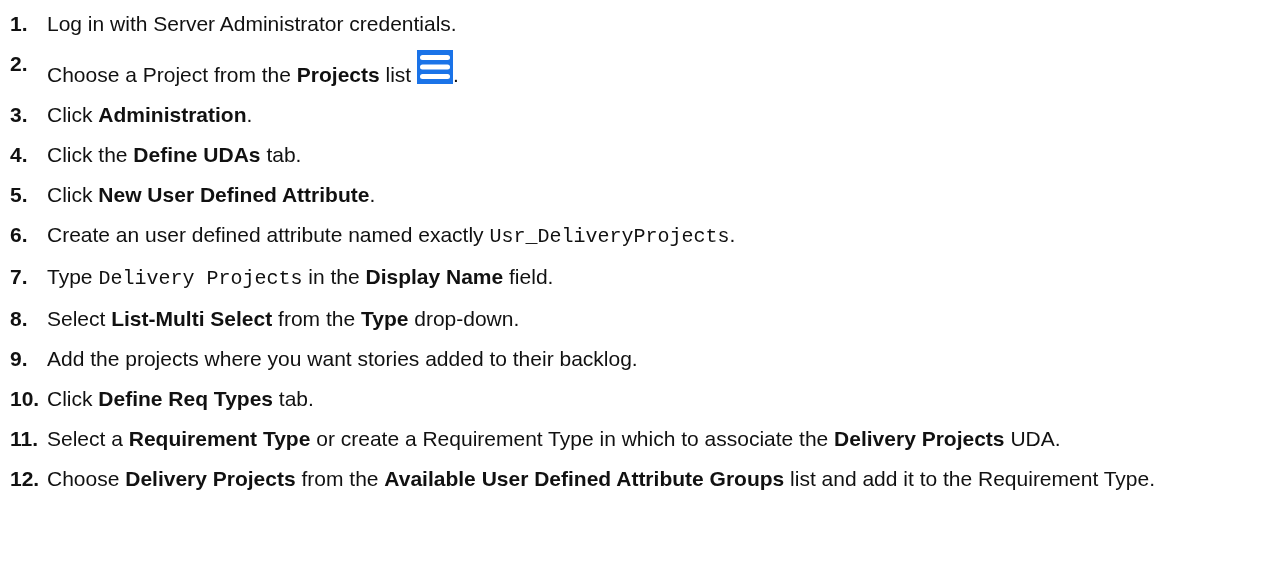 Image resolution: width=1266 pixels, height=562 pixels. What do you see at coordinates (25, 399) in the screenshot?
I see `step-number: 10.` at bounding box center [25, 399].